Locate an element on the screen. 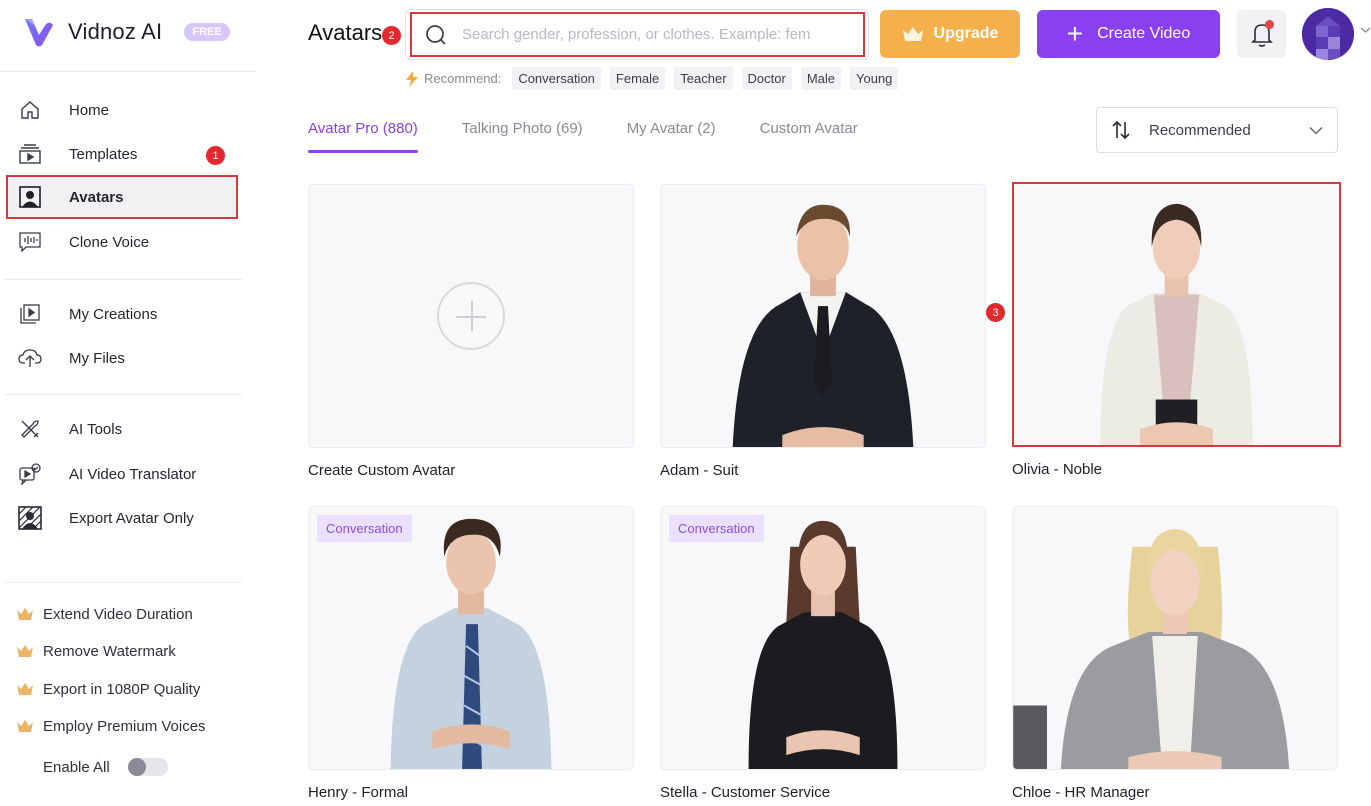  card-thumbnail: Conversation is located at coordinates (823, 638).